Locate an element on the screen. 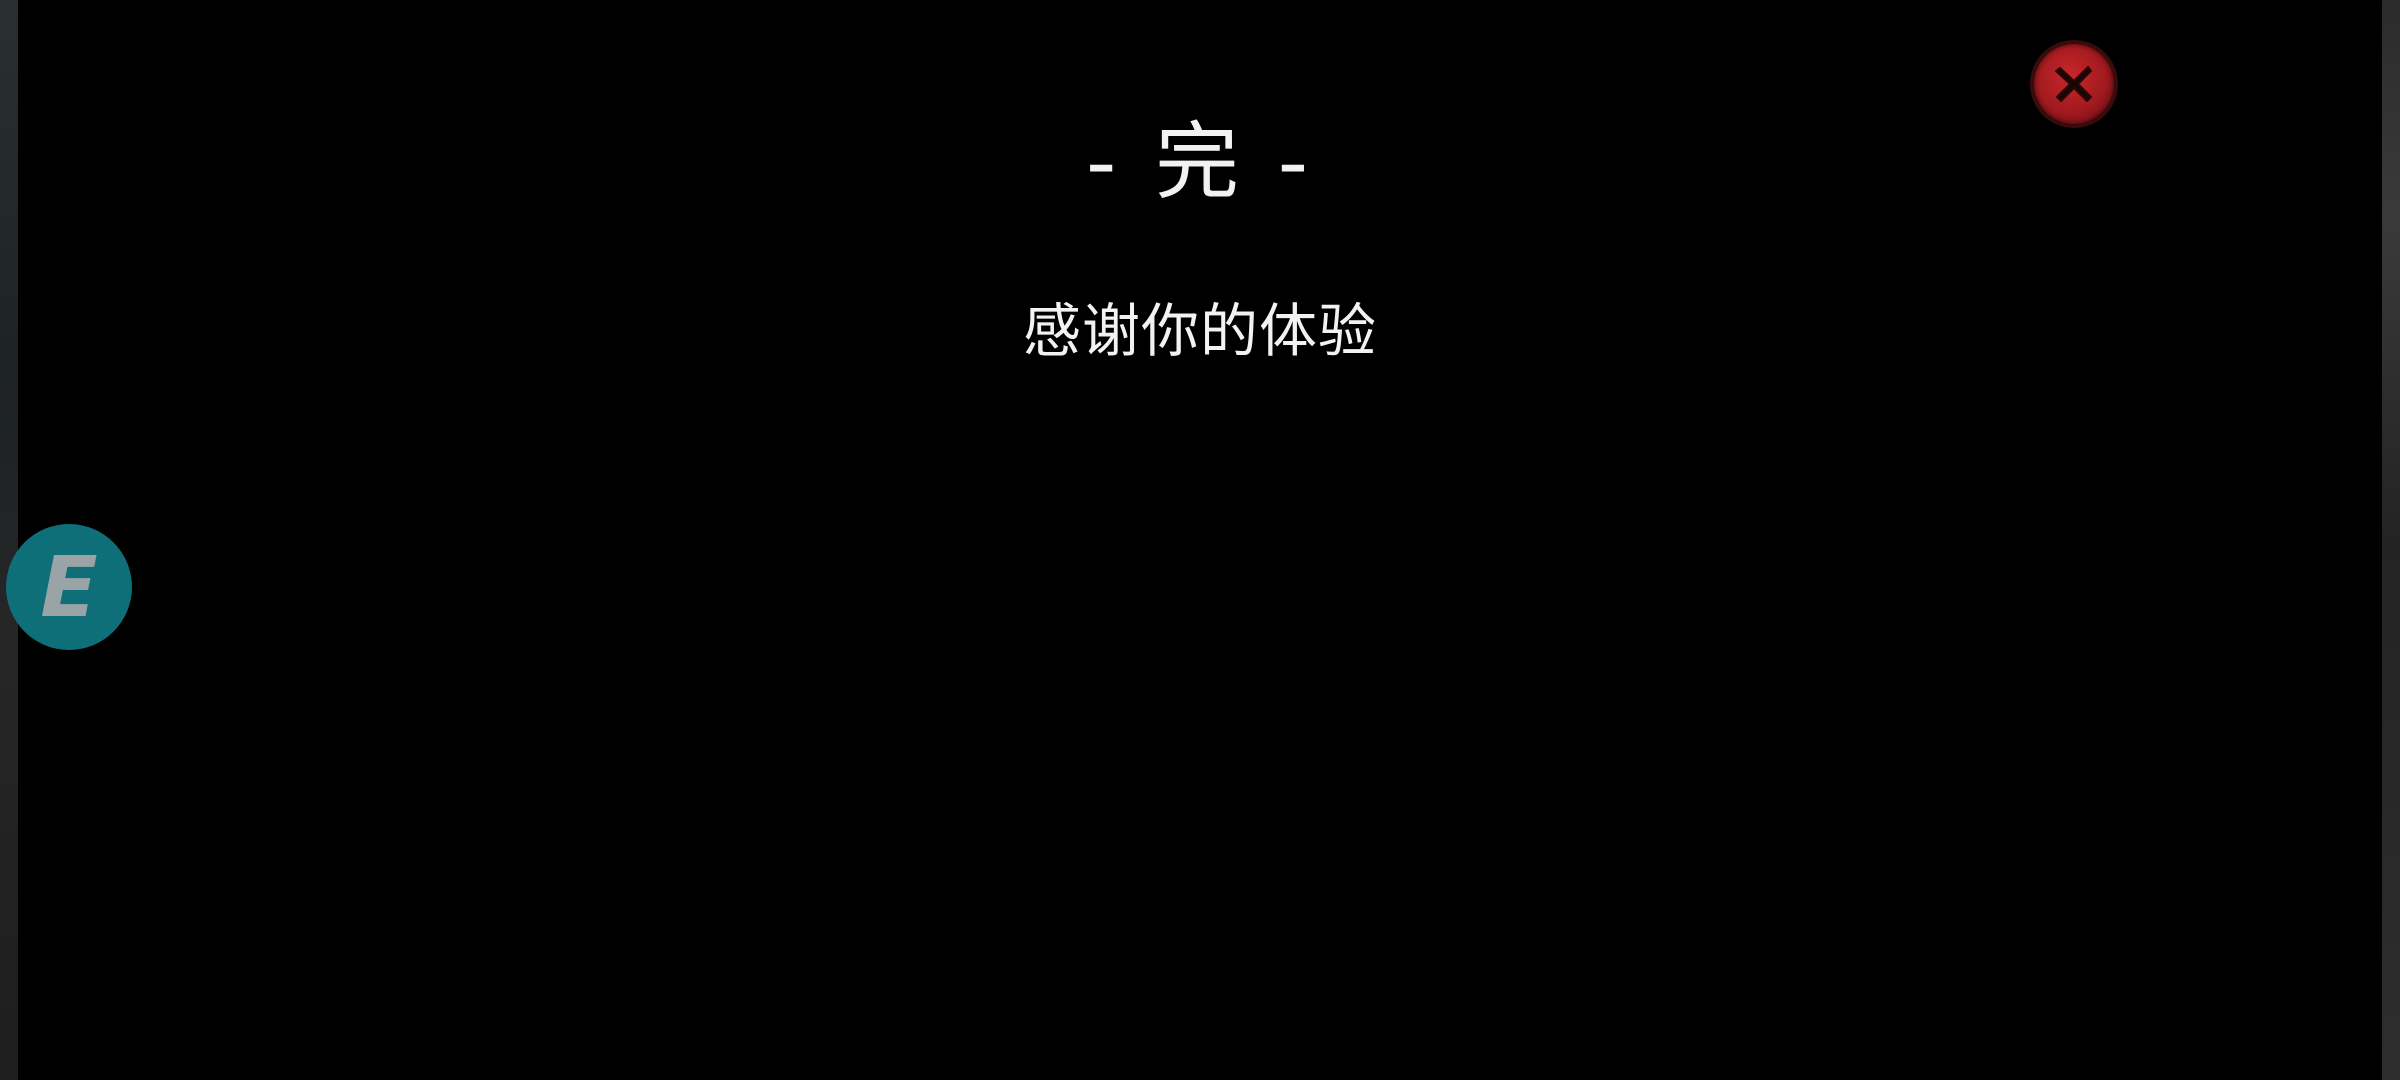 The width and height of the screenshot is (2400, 1080). thanks-message: 感谢你的体验 is located at coordinates (1199, 331).